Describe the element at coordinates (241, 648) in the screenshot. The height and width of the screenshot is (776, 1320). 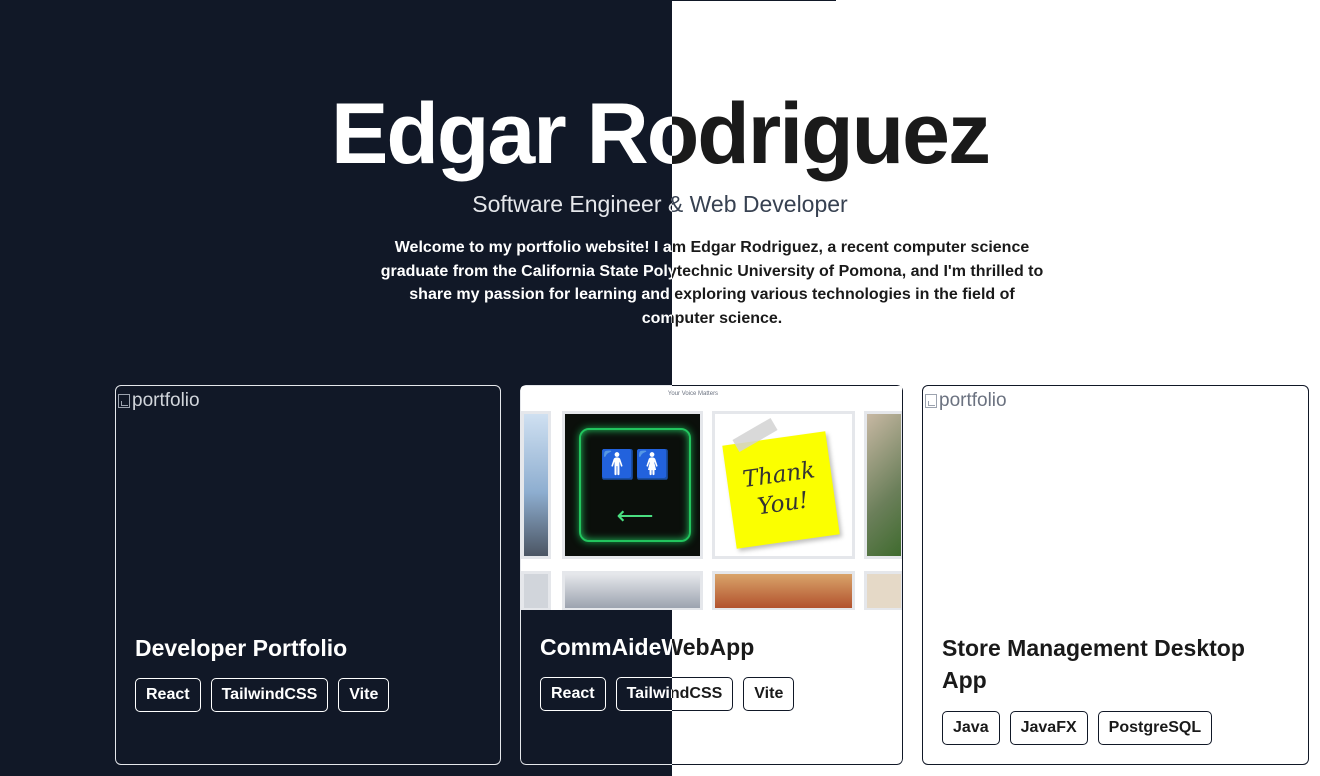
I see `project-title: Developer Portfolio` at that location.